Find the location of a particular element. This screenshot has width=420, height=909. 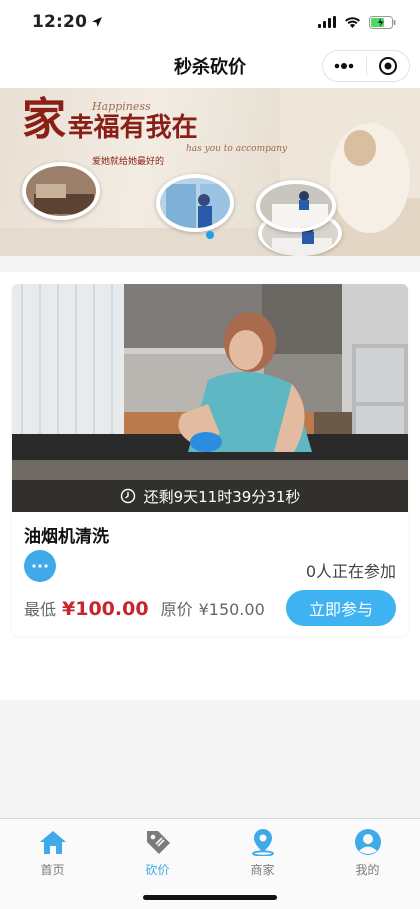

original-price-label: 原价 is located at coordinates (176, 609).